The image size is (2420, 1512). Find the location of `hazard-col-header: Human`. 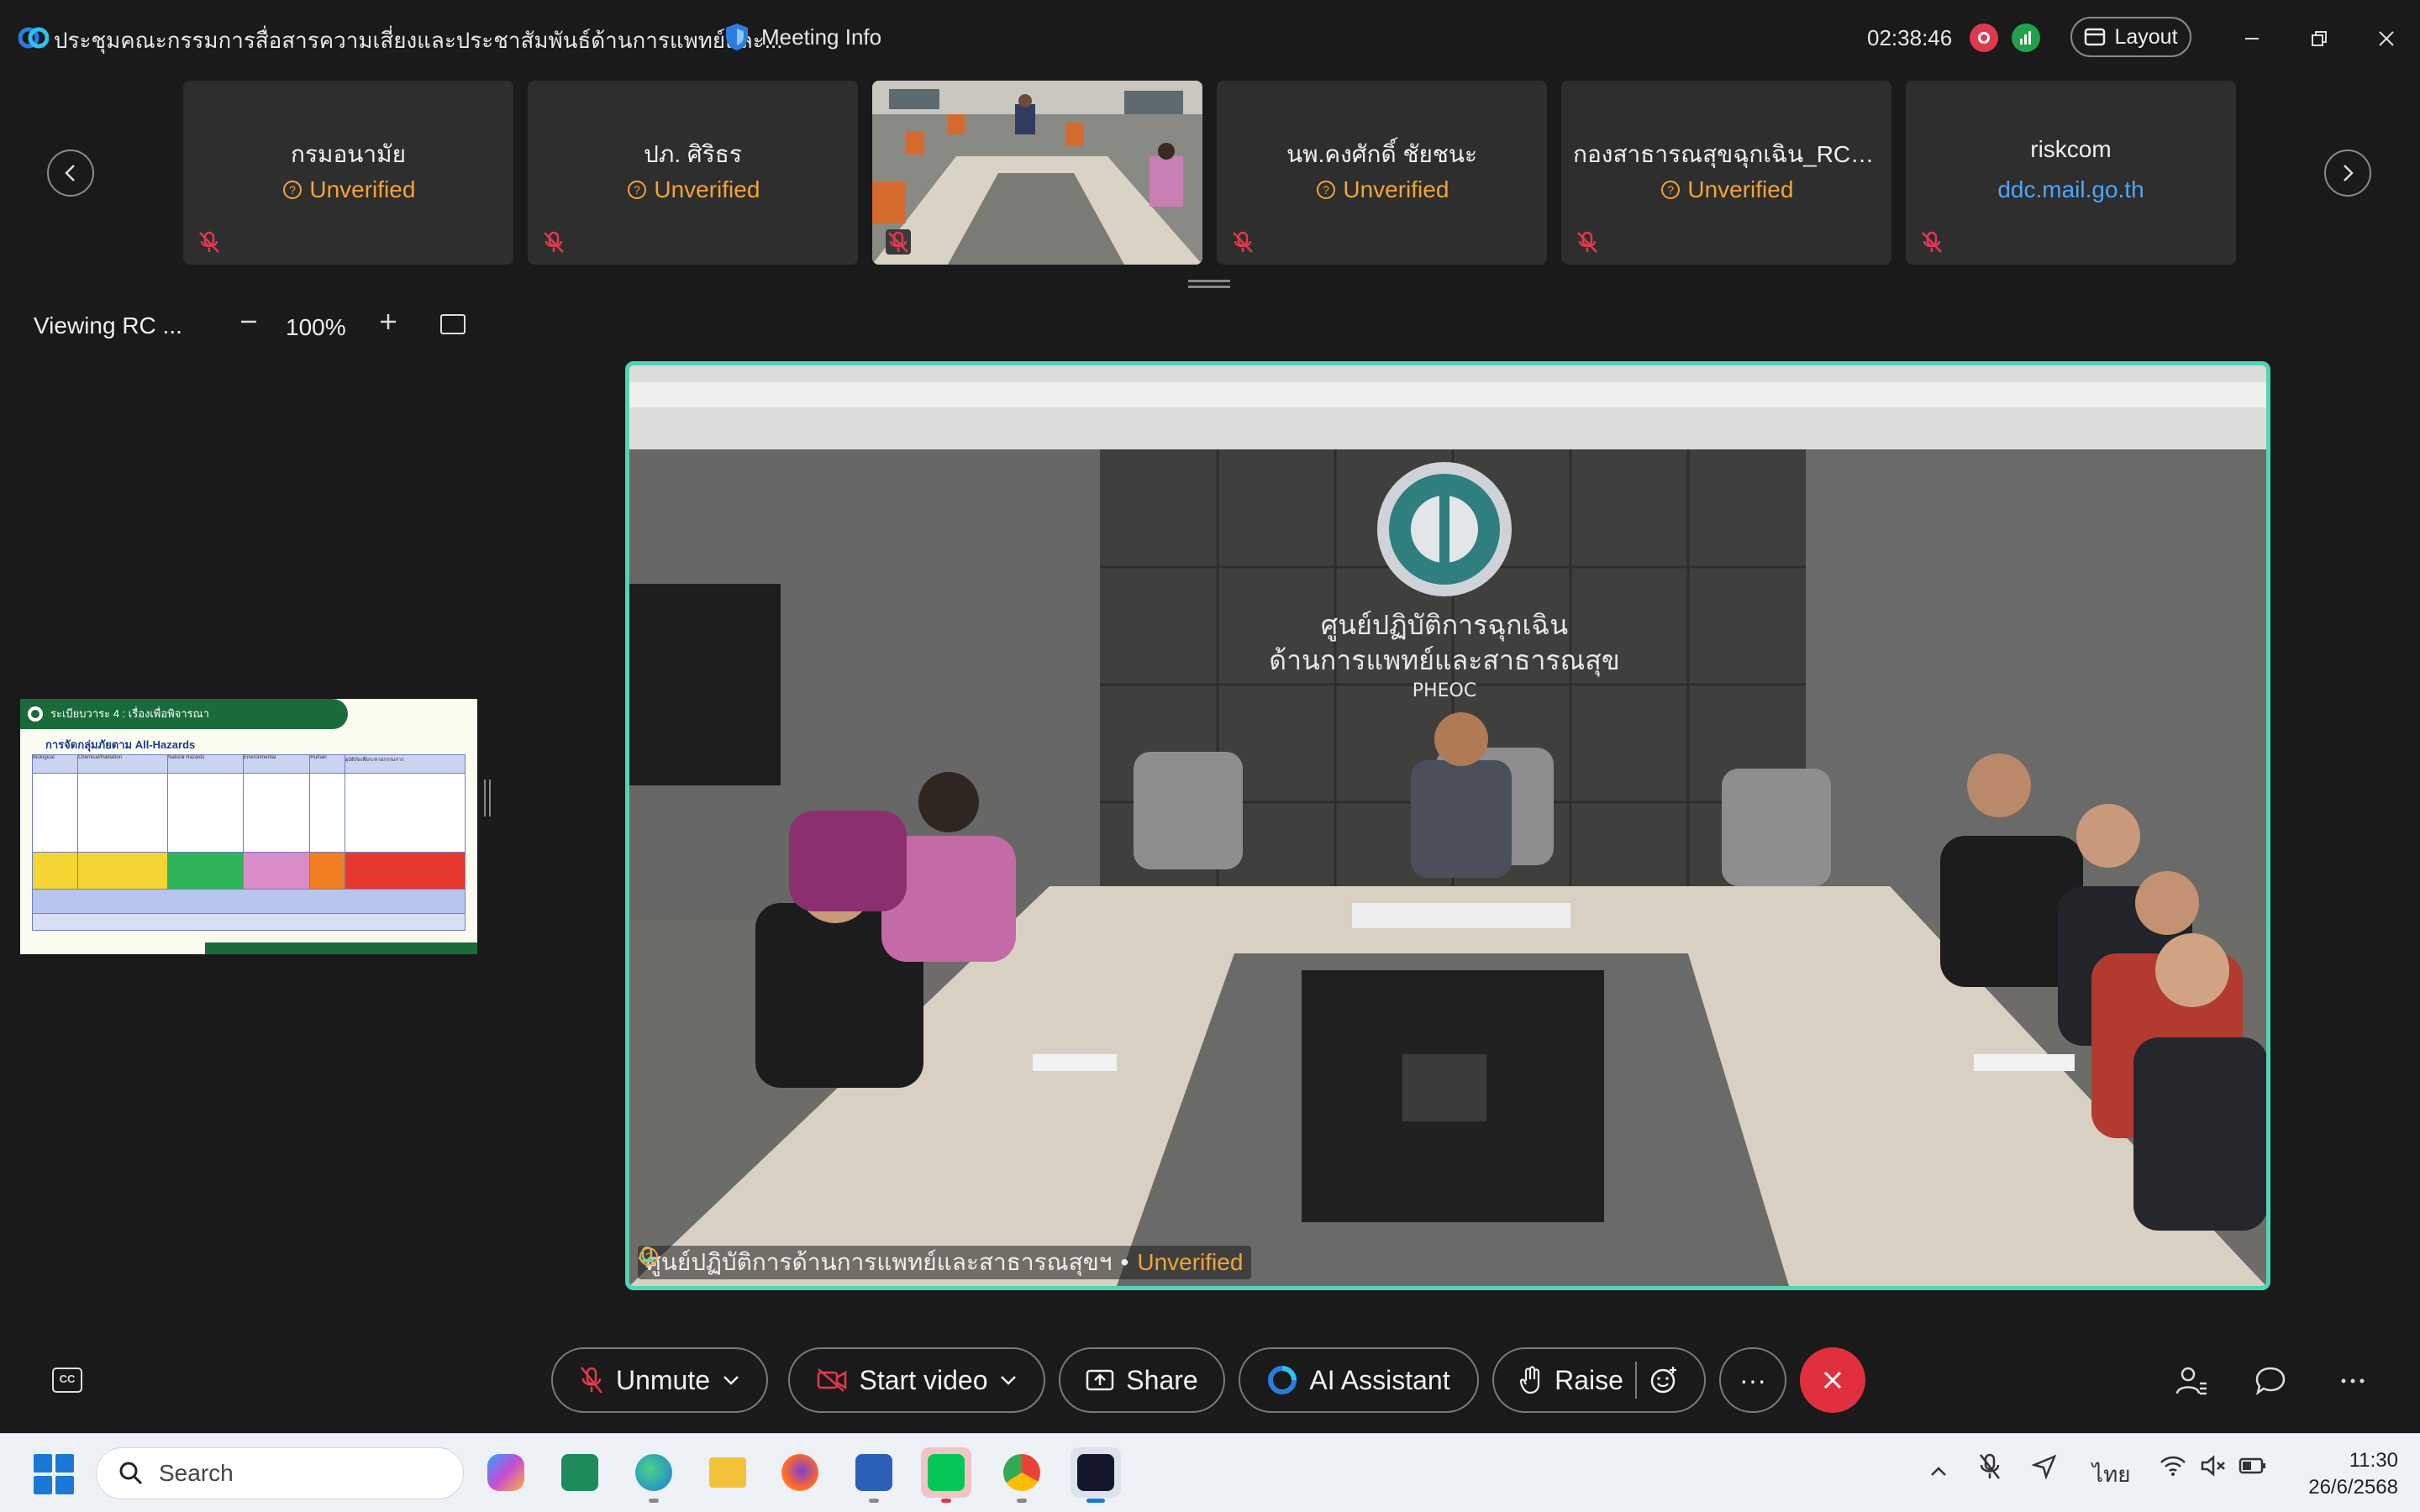

hazard-col-header: Human is located at coordinates (327, 763).